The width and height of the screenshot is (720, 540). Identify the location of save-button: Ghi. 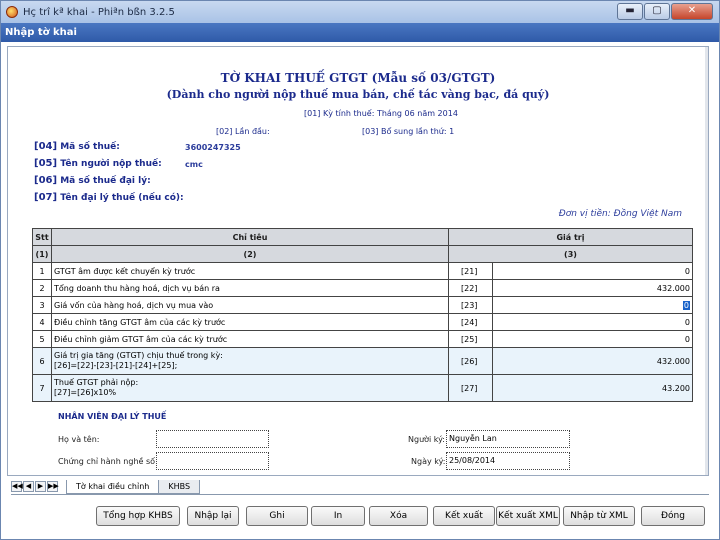
(277, 516).